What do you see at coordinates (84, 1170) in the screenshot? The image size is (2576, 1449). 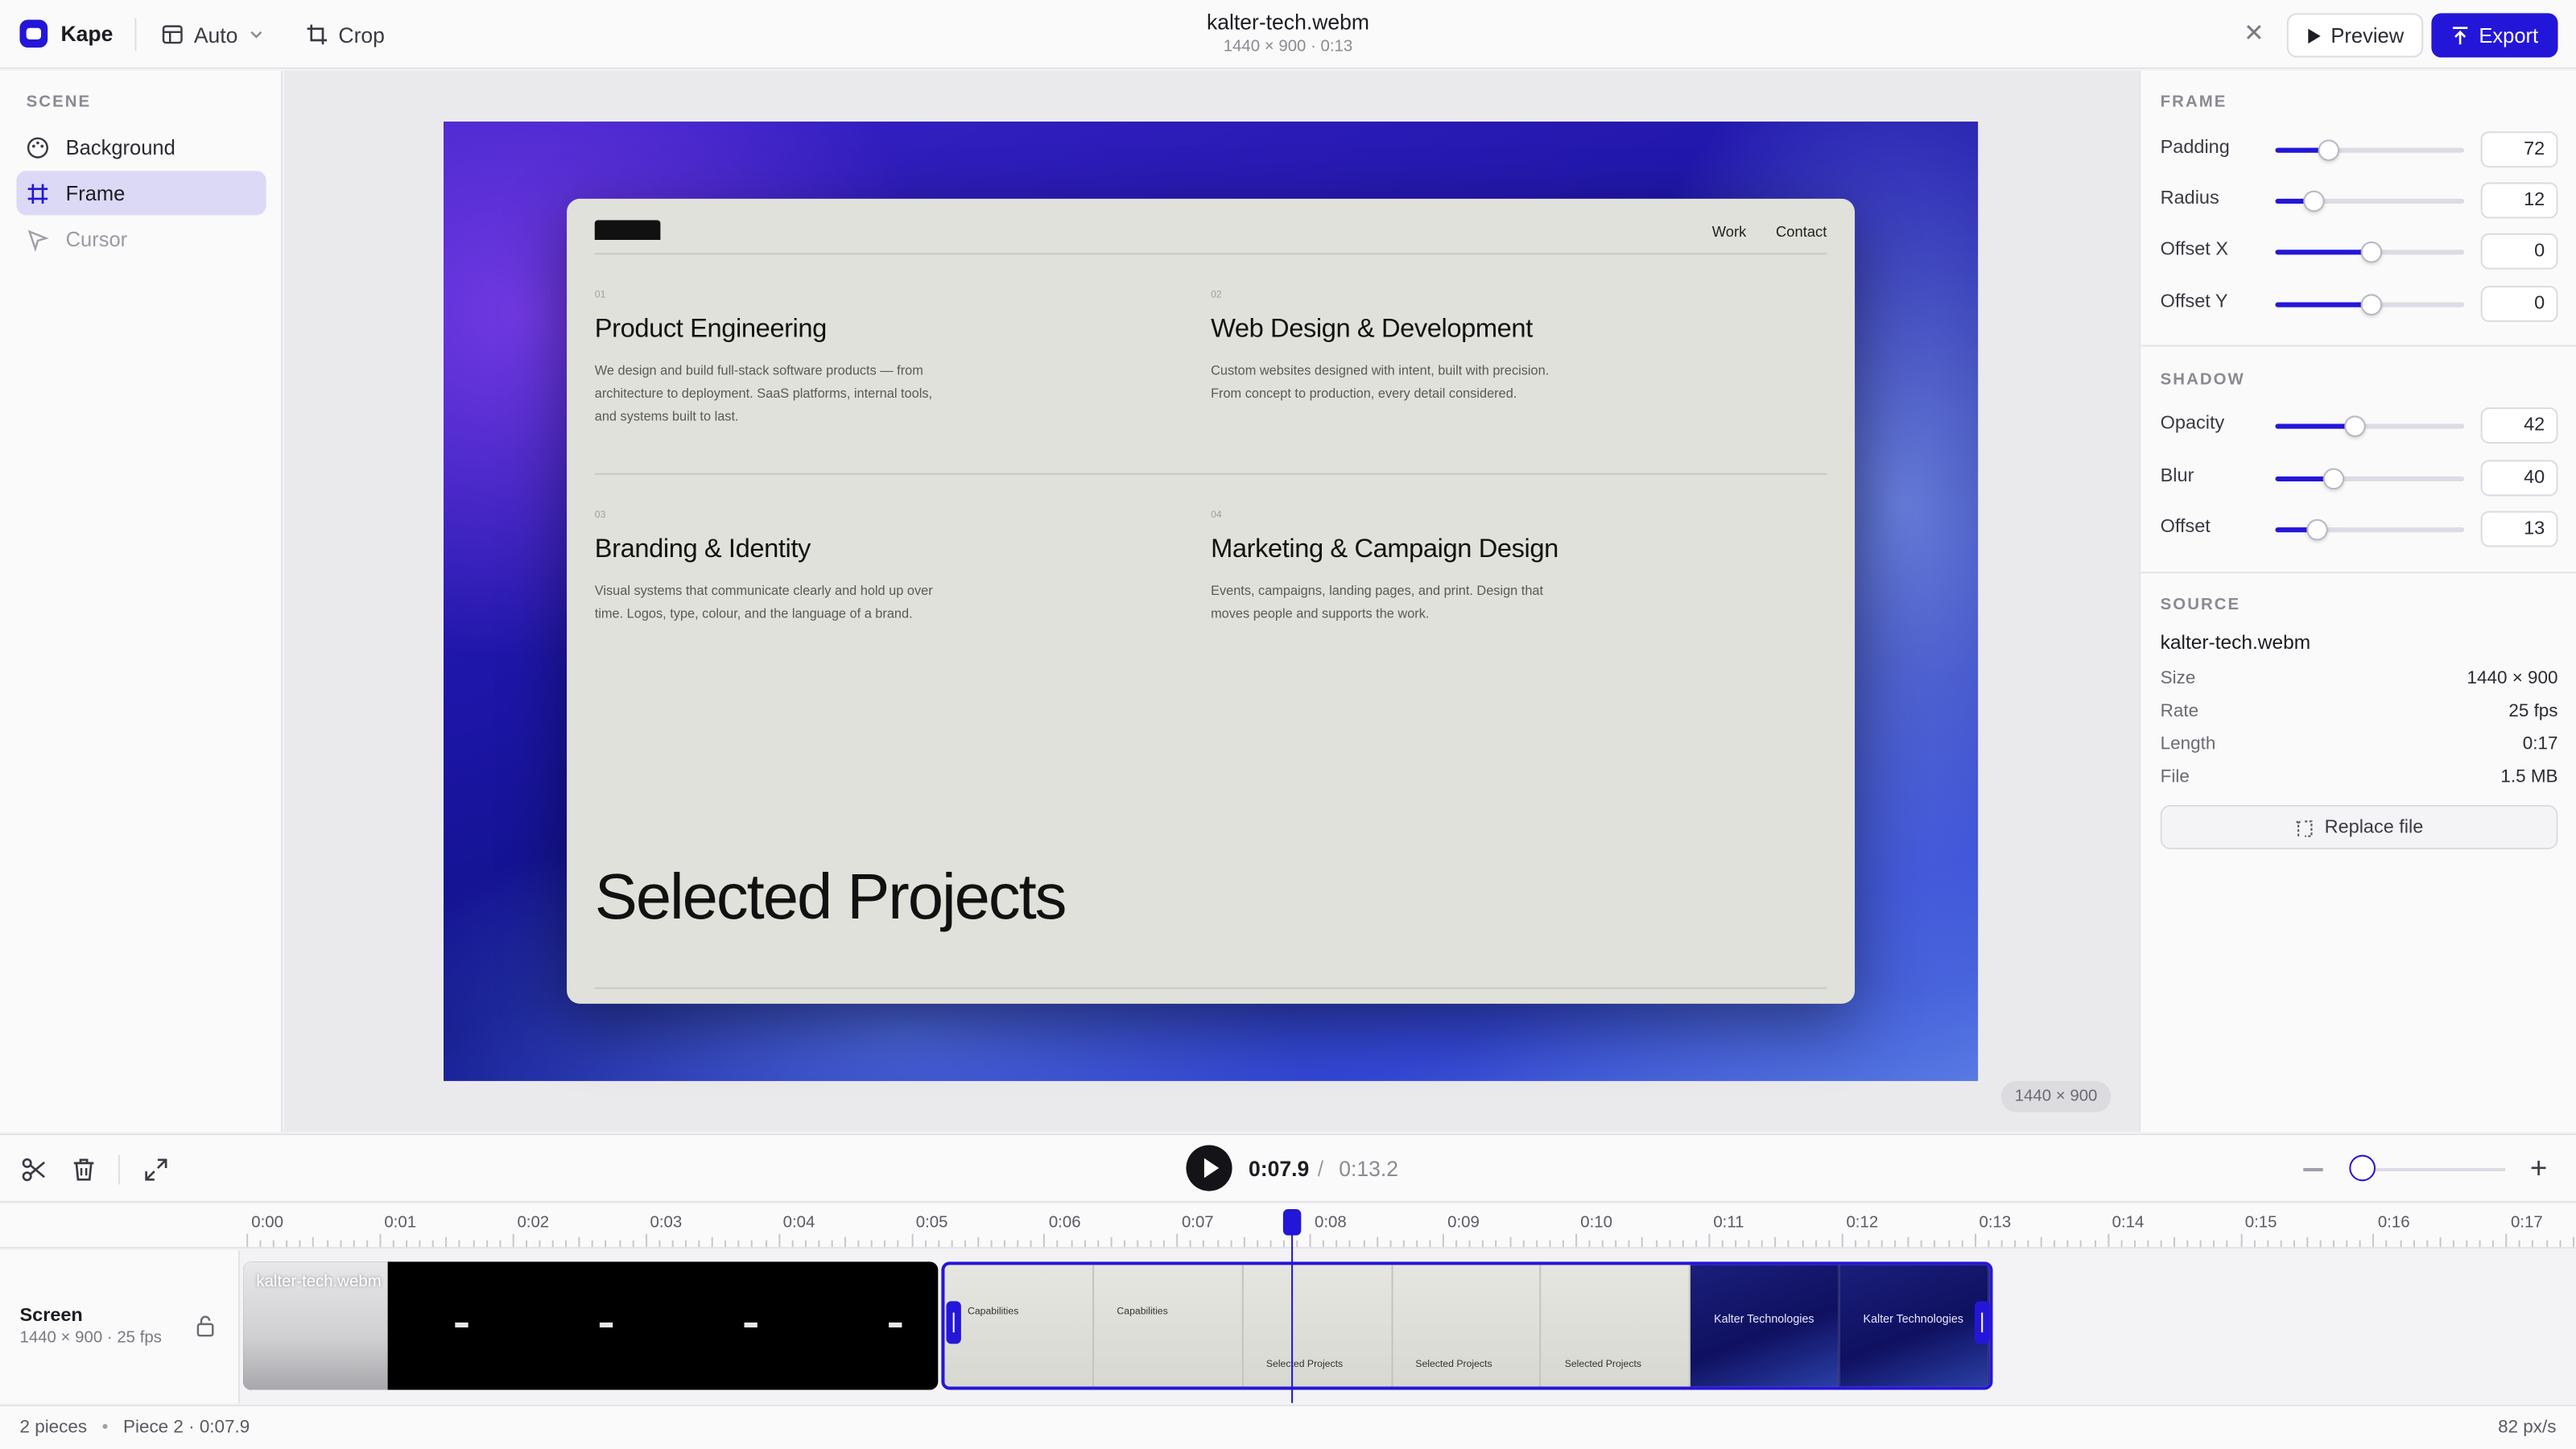 I see `trash-icon` at bounding box center [84, 1170].